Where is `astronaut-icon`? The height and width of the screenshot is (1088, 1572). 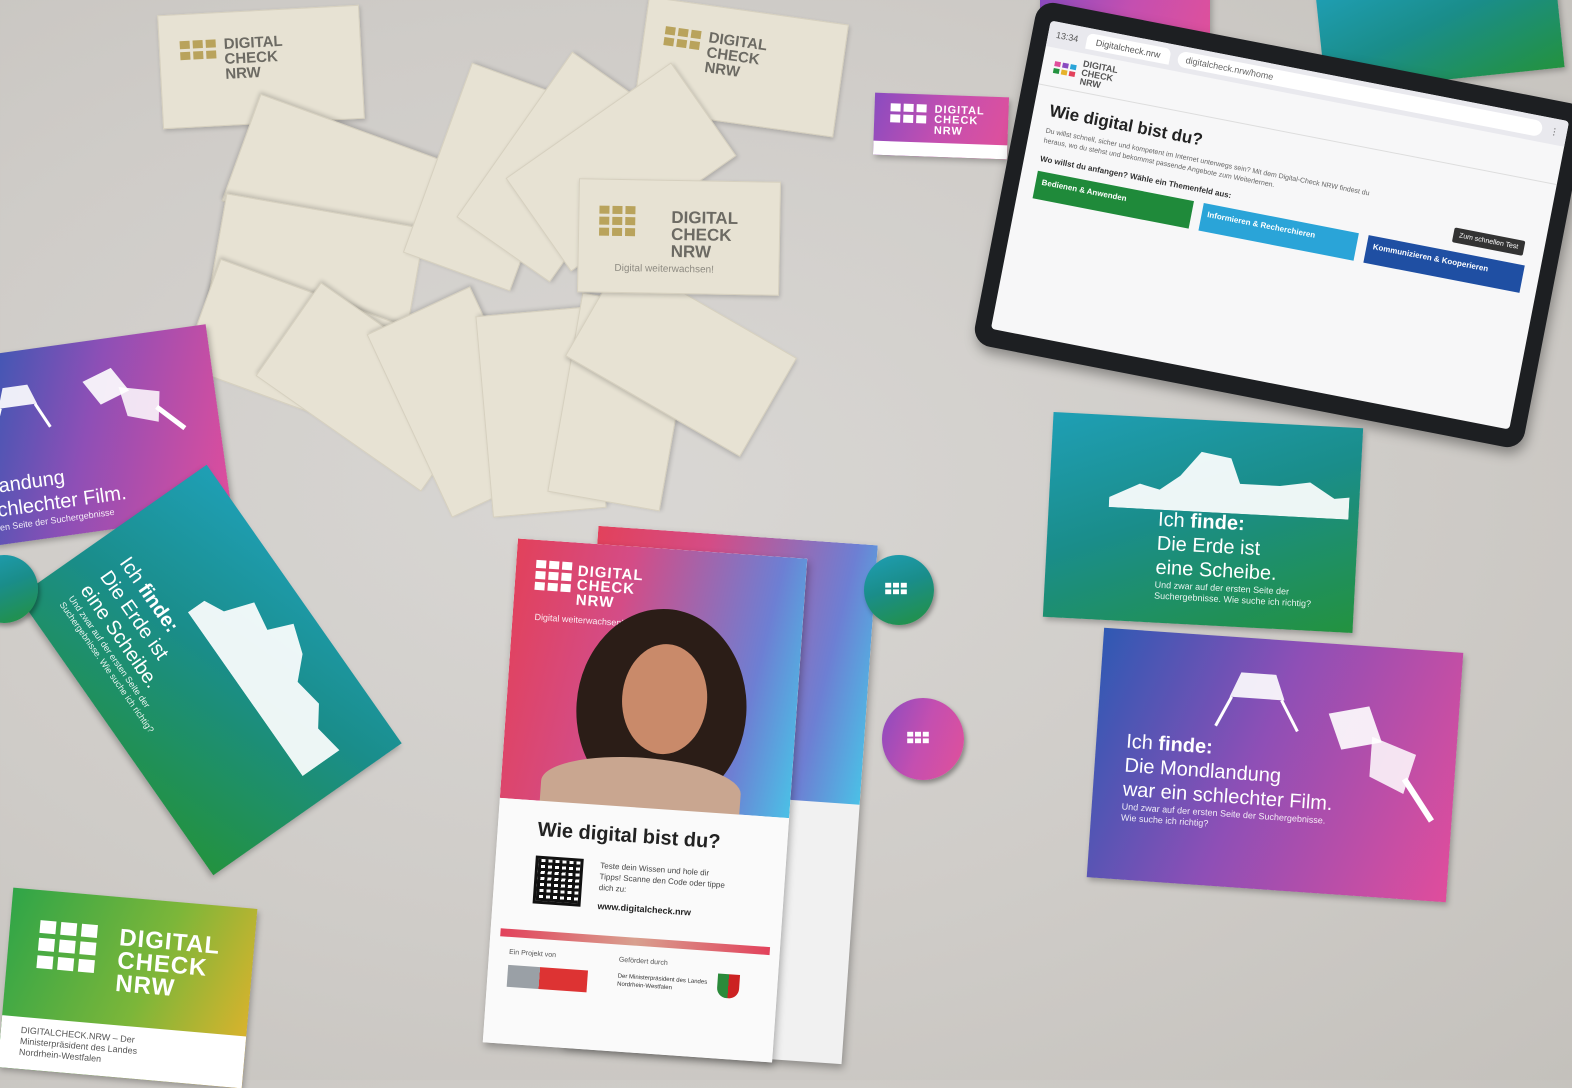 astronaut-icon is located at coordinates (134, 399).